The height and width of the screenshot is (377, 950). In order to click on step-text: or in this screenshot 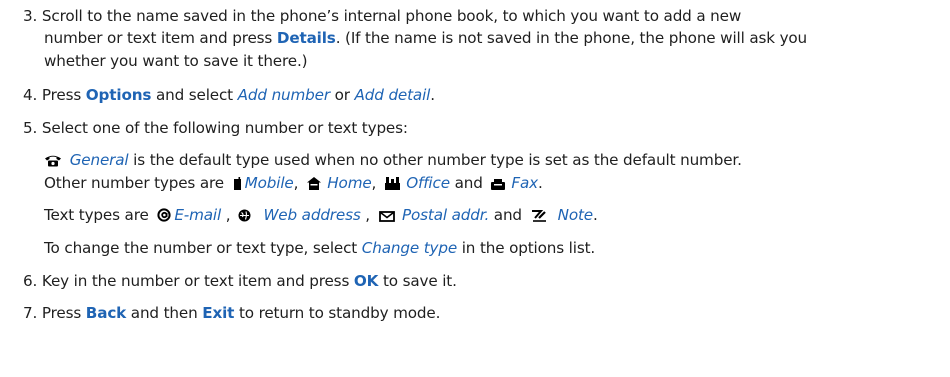, I will do `click(342, 95)`.